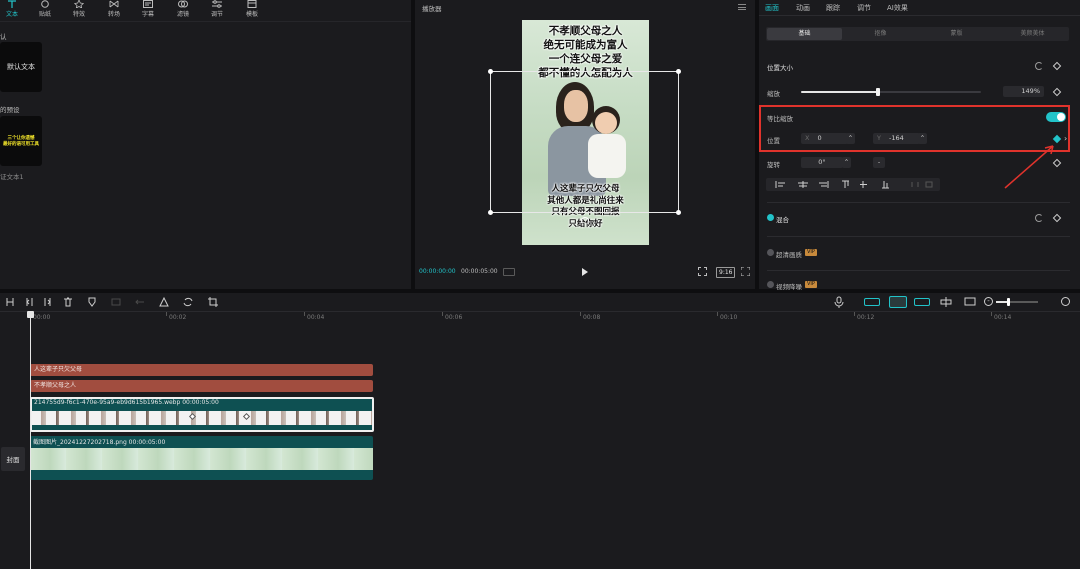  What do you see at coordinates (13, 9) in the screenshot?
I see `tab-text: 文本` at bounding box center [13, 9].